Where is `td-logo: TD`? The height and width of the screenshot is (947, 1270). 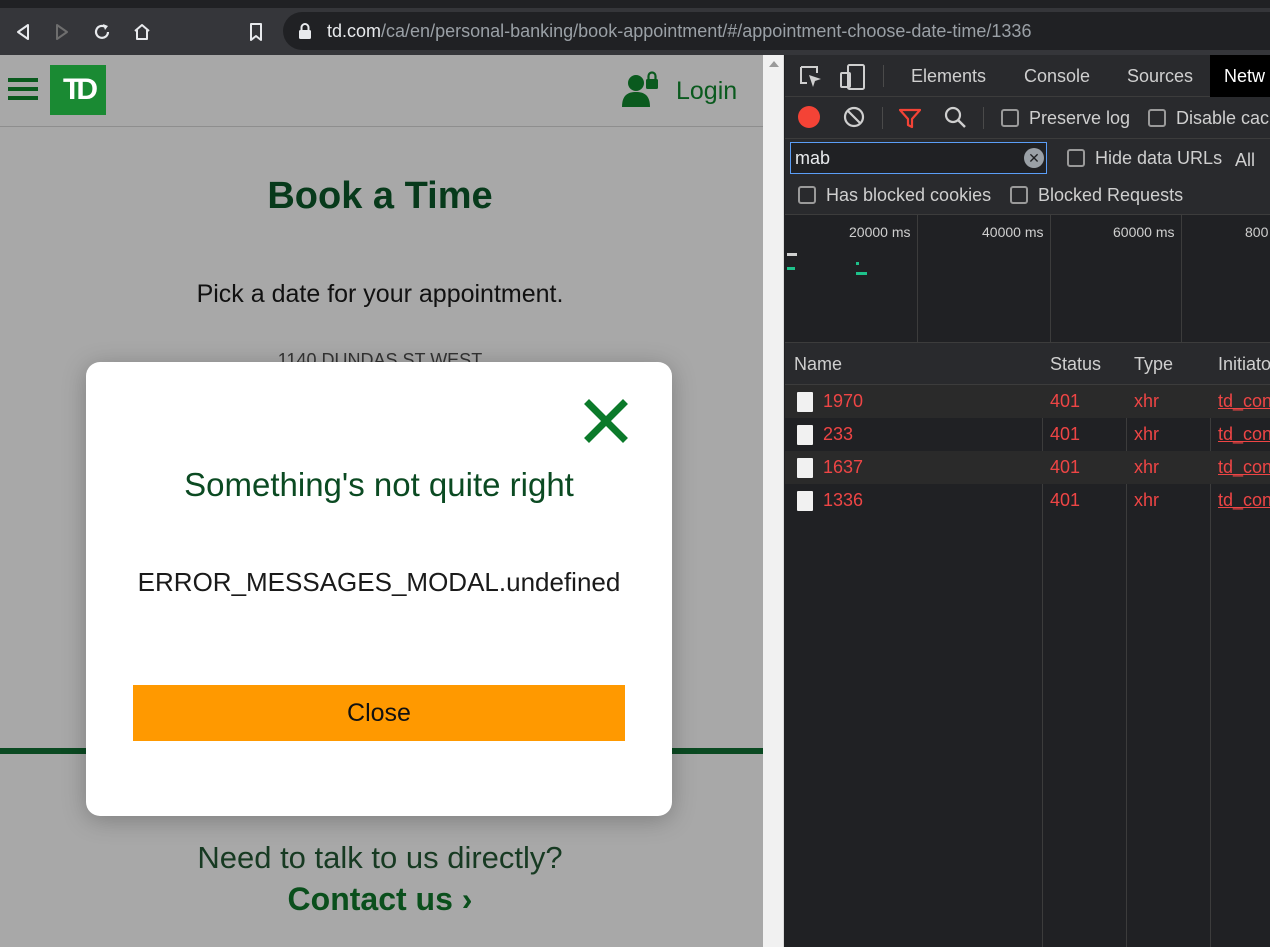
td-logo: TD is located at coordinates (78, 90).